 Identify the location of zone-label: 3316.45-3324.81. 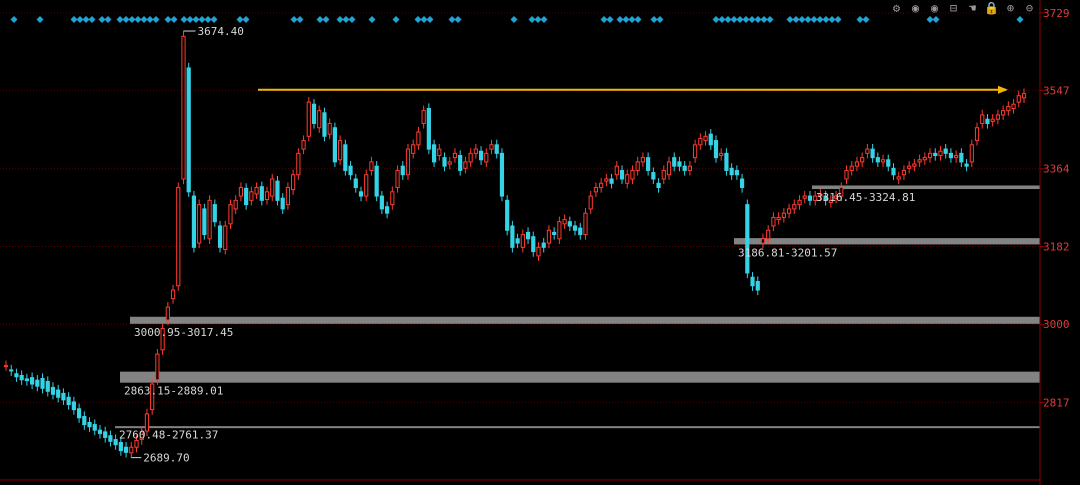
(865, 197).